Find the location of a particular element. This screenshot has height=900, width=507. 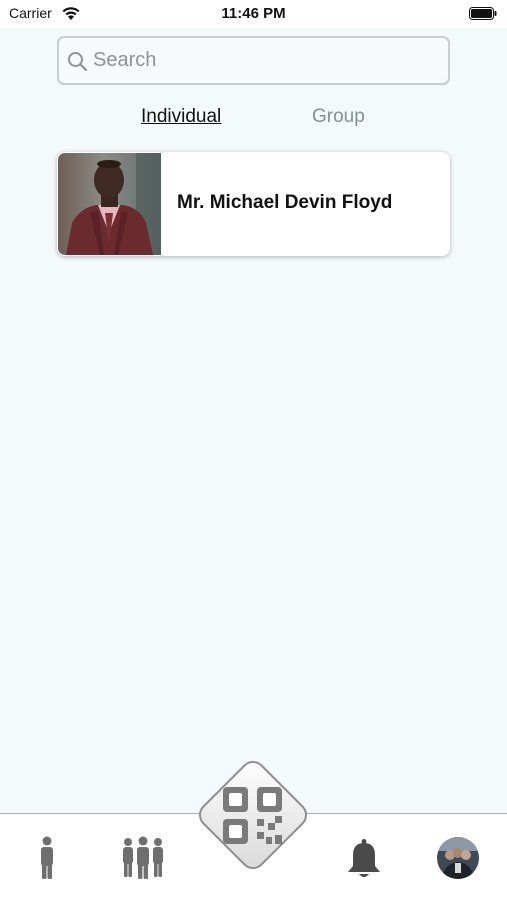

search-box is located at coordinates (253, 60).